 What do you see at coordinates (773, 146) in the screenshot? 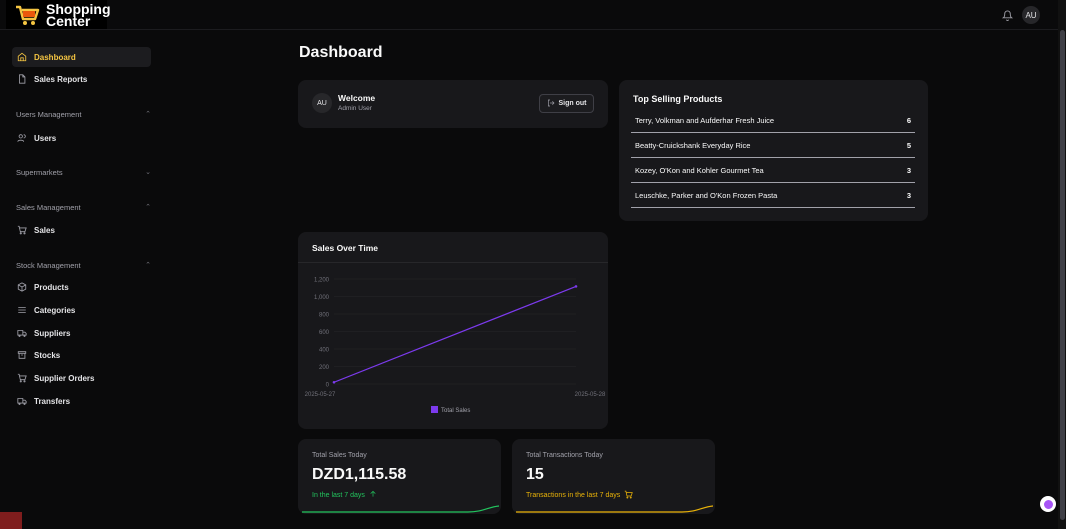
I see `list-item: Beatty-Cruickshank Everyday Rice 5` at bounding box center [773, 146].